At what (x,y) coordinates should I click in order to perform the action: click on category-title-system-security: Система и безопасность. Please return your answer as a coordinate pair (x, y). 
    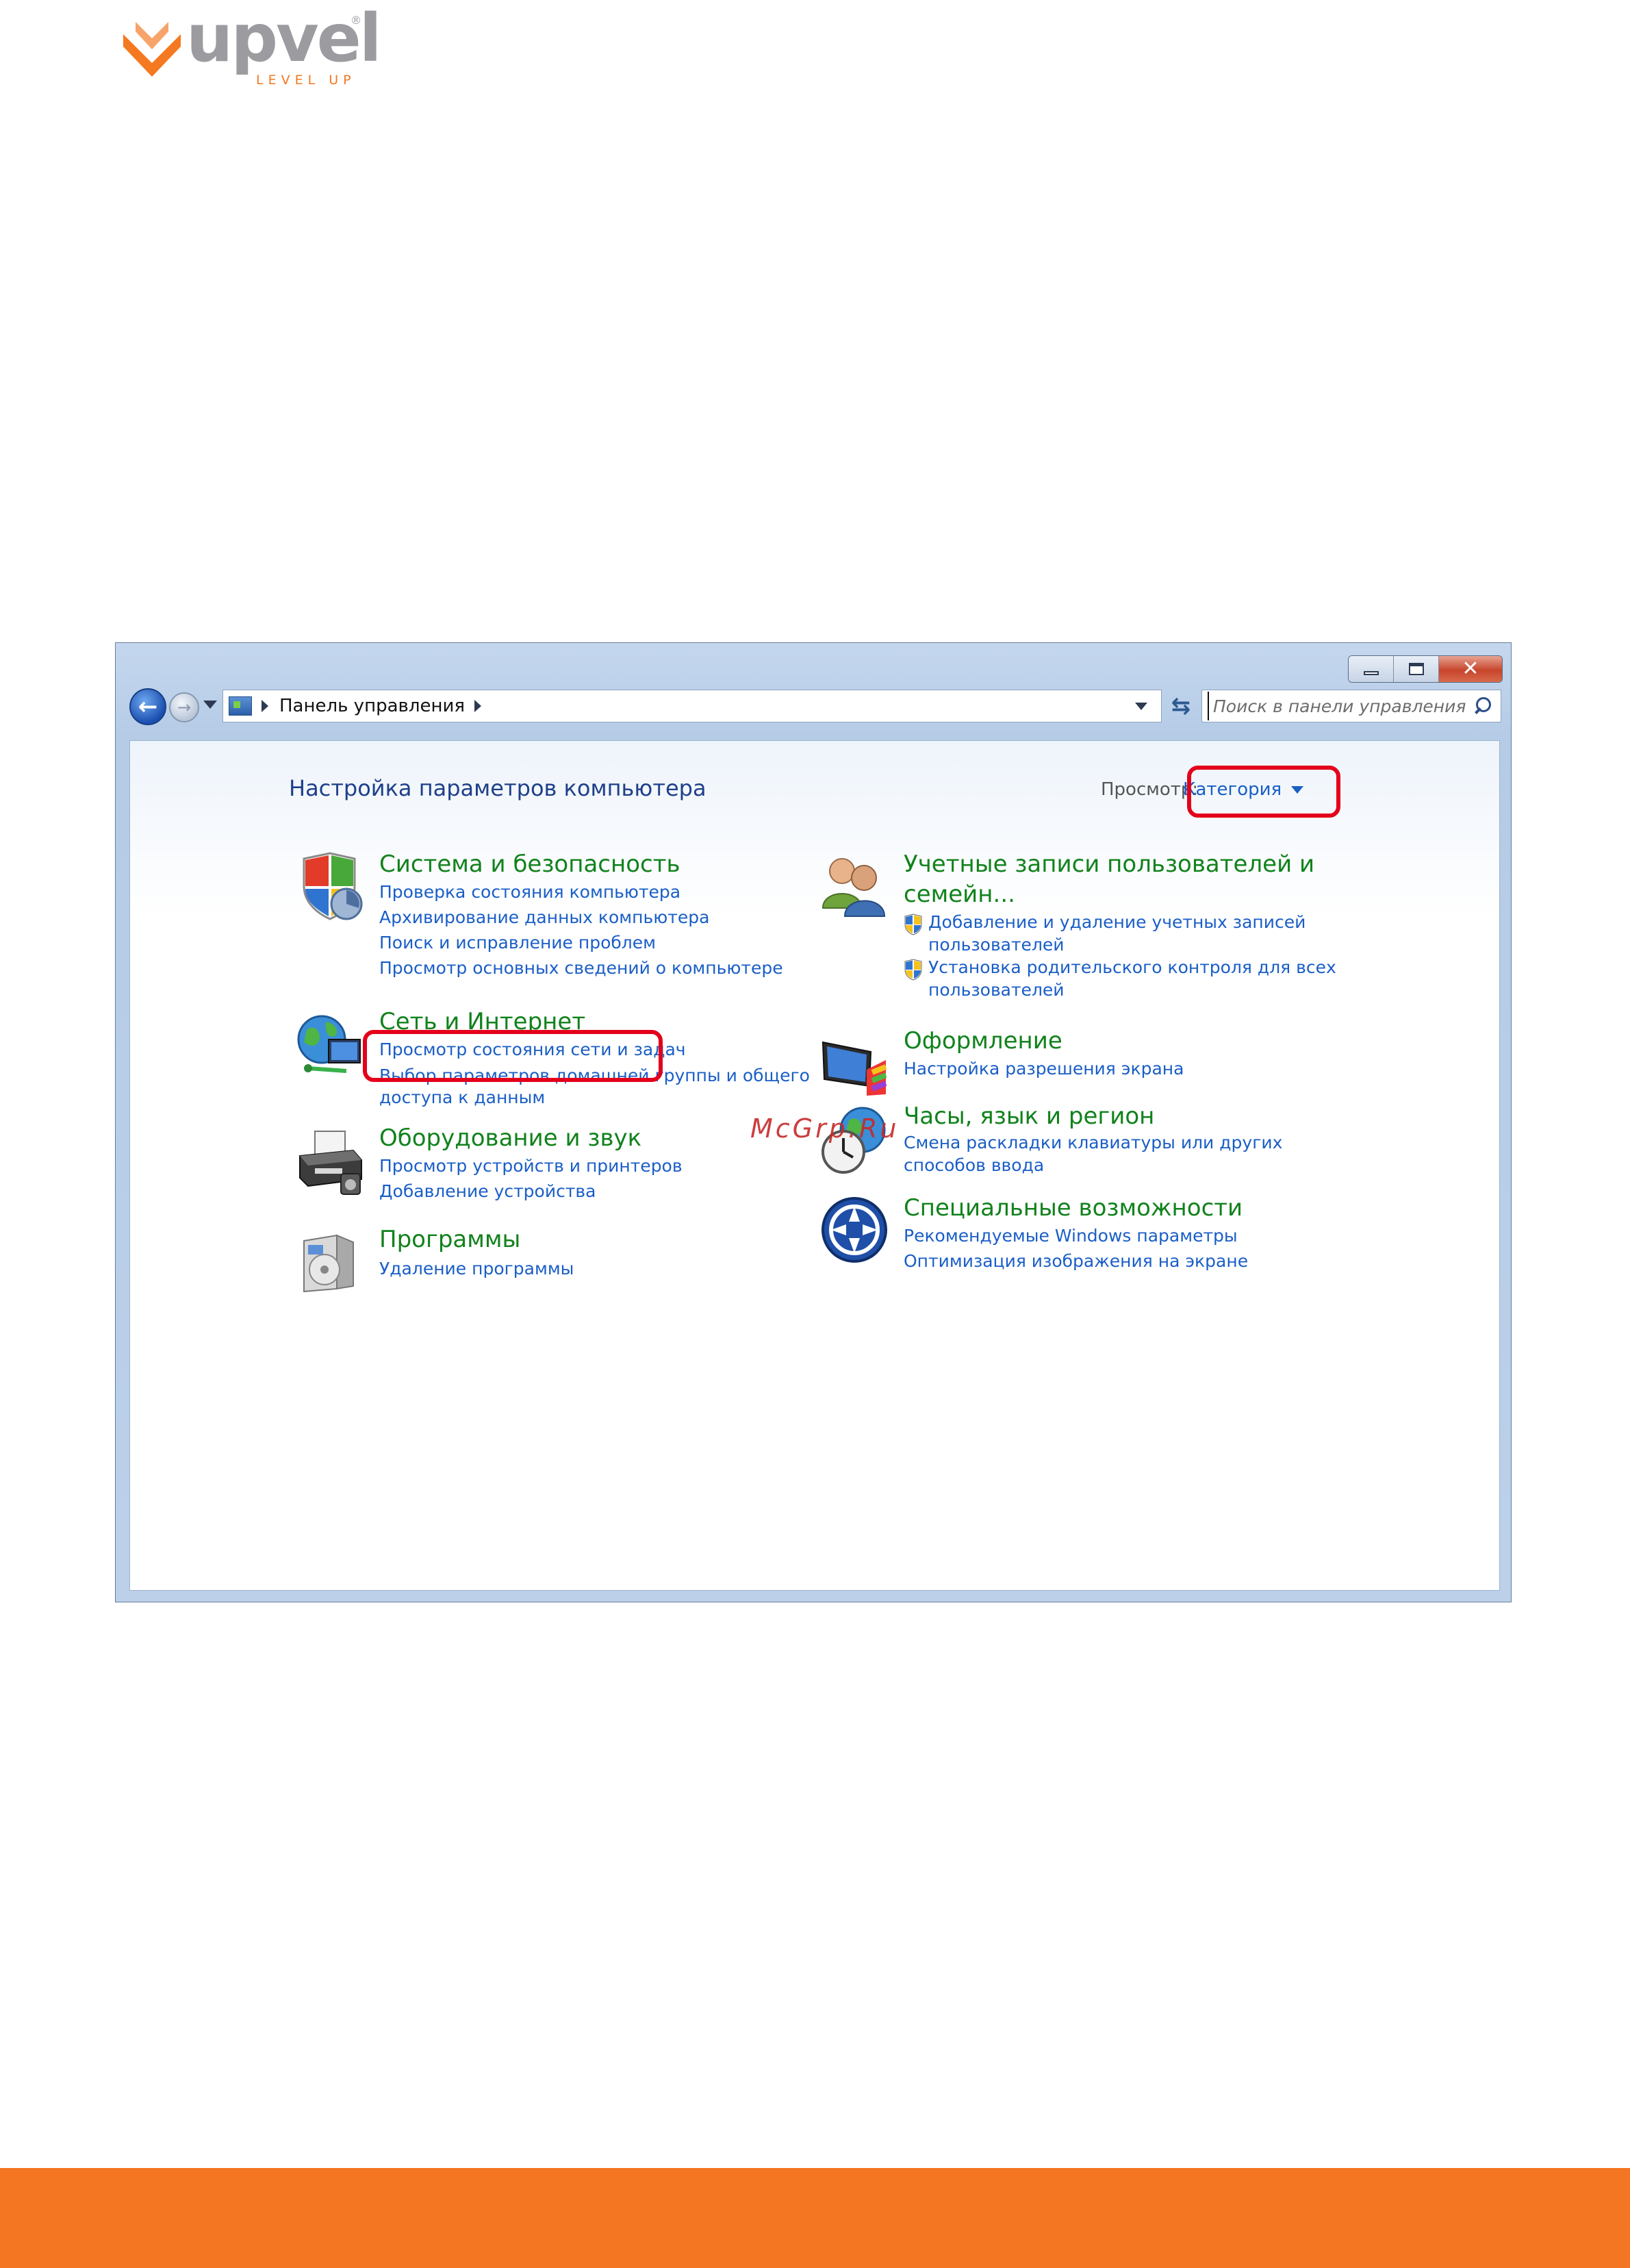
    Looking at the image, I should click on (529, 864).